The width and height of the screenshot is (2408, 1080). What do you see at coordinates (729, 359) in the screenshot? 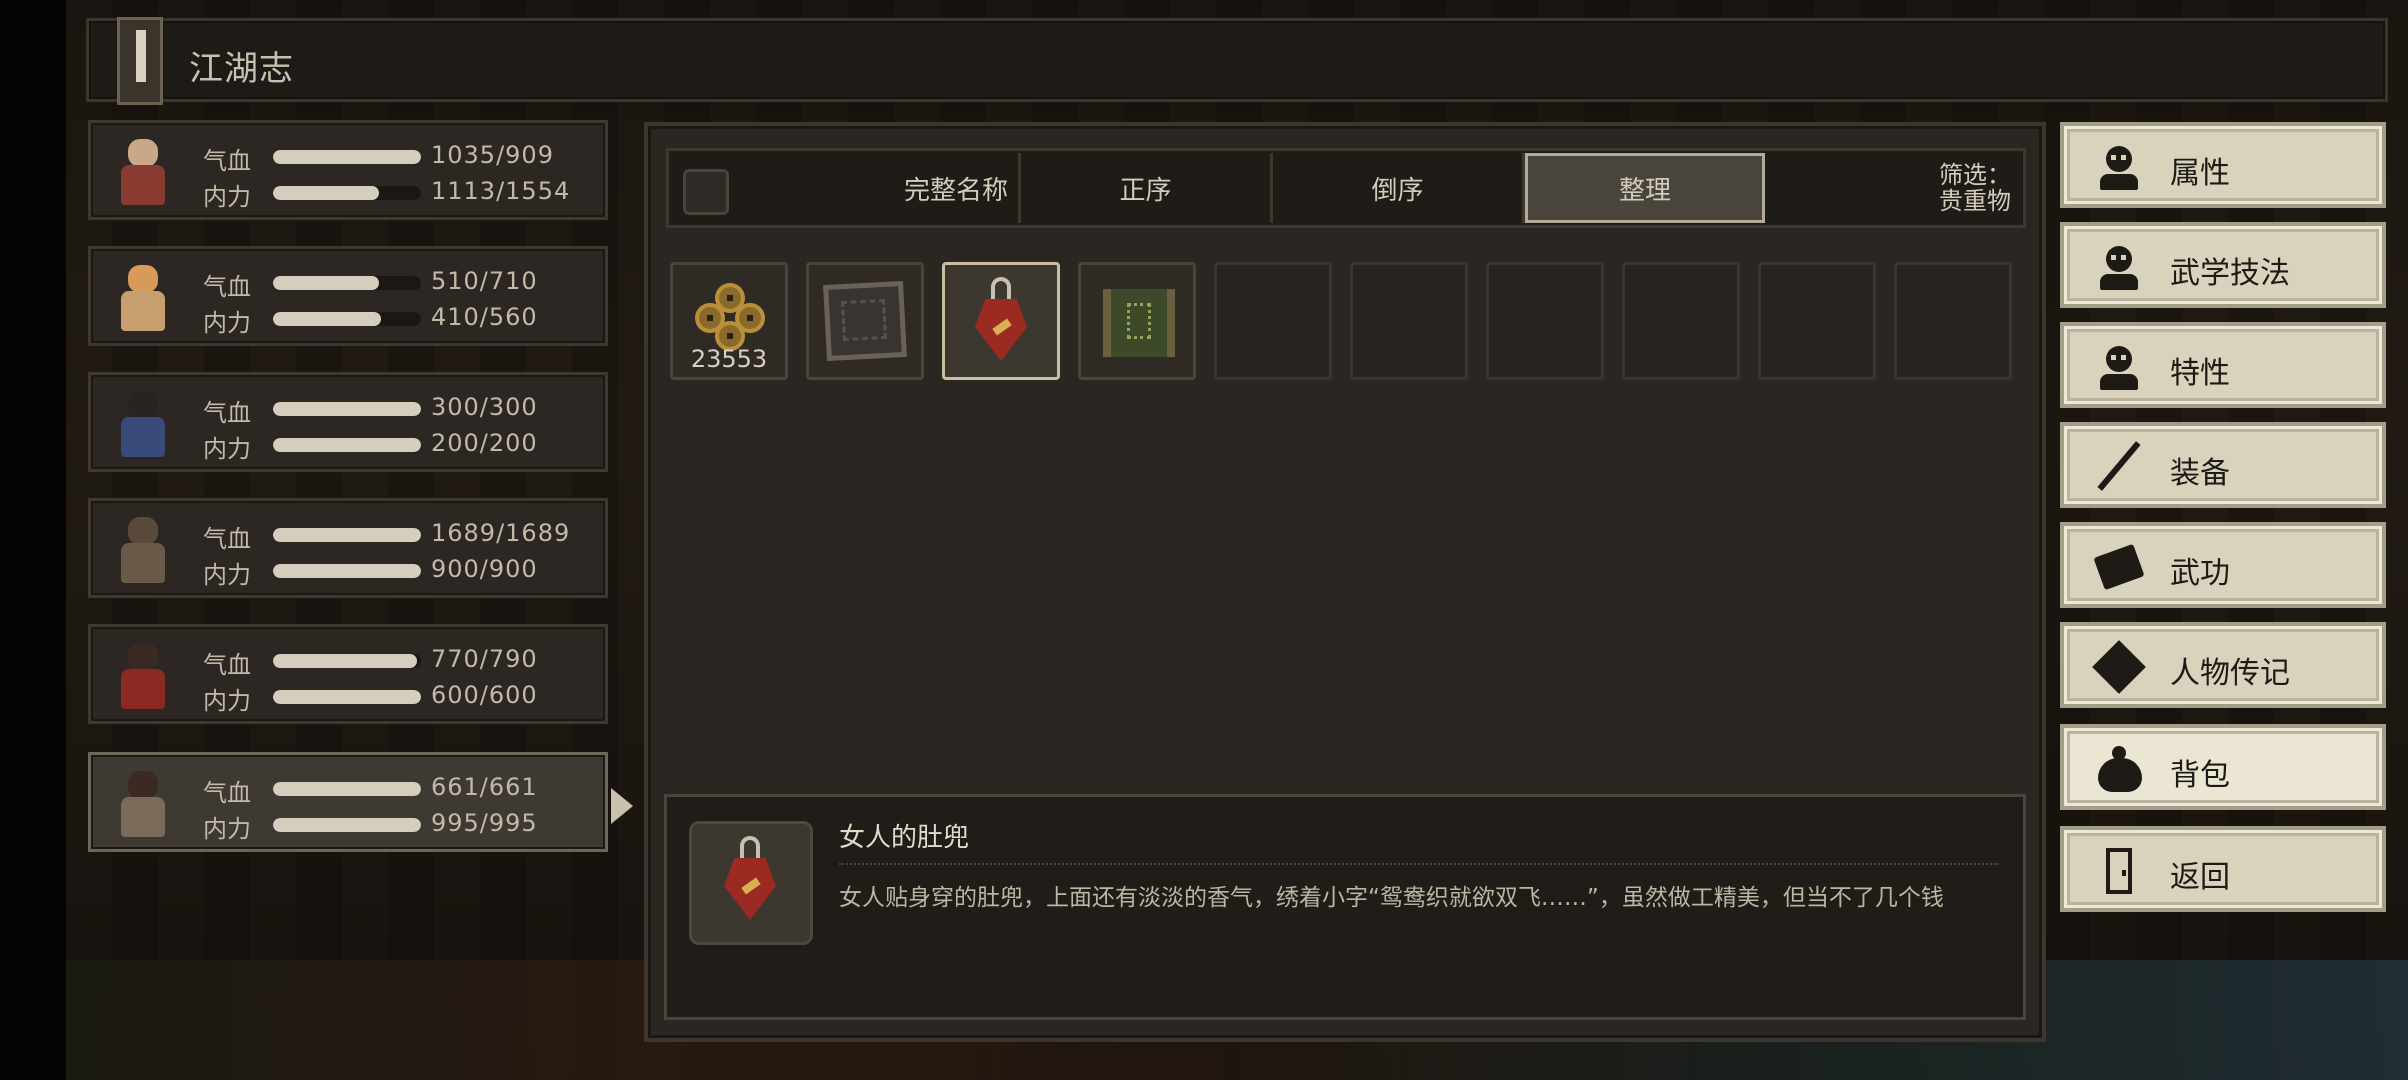
I see `item-count: 23553` at bounding box center [729, 359].